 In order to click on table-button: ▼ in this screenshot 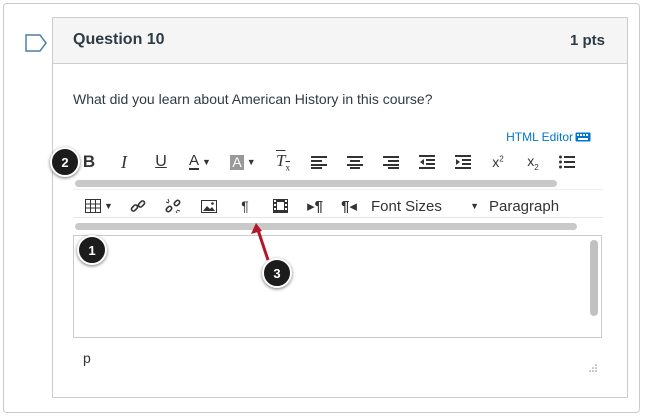, I will do `click(97, 206)`.